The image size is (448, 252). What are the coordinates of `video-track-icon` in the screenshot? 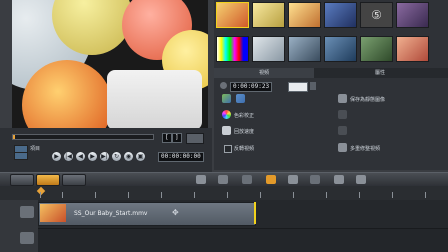 It's located at (27, 212).